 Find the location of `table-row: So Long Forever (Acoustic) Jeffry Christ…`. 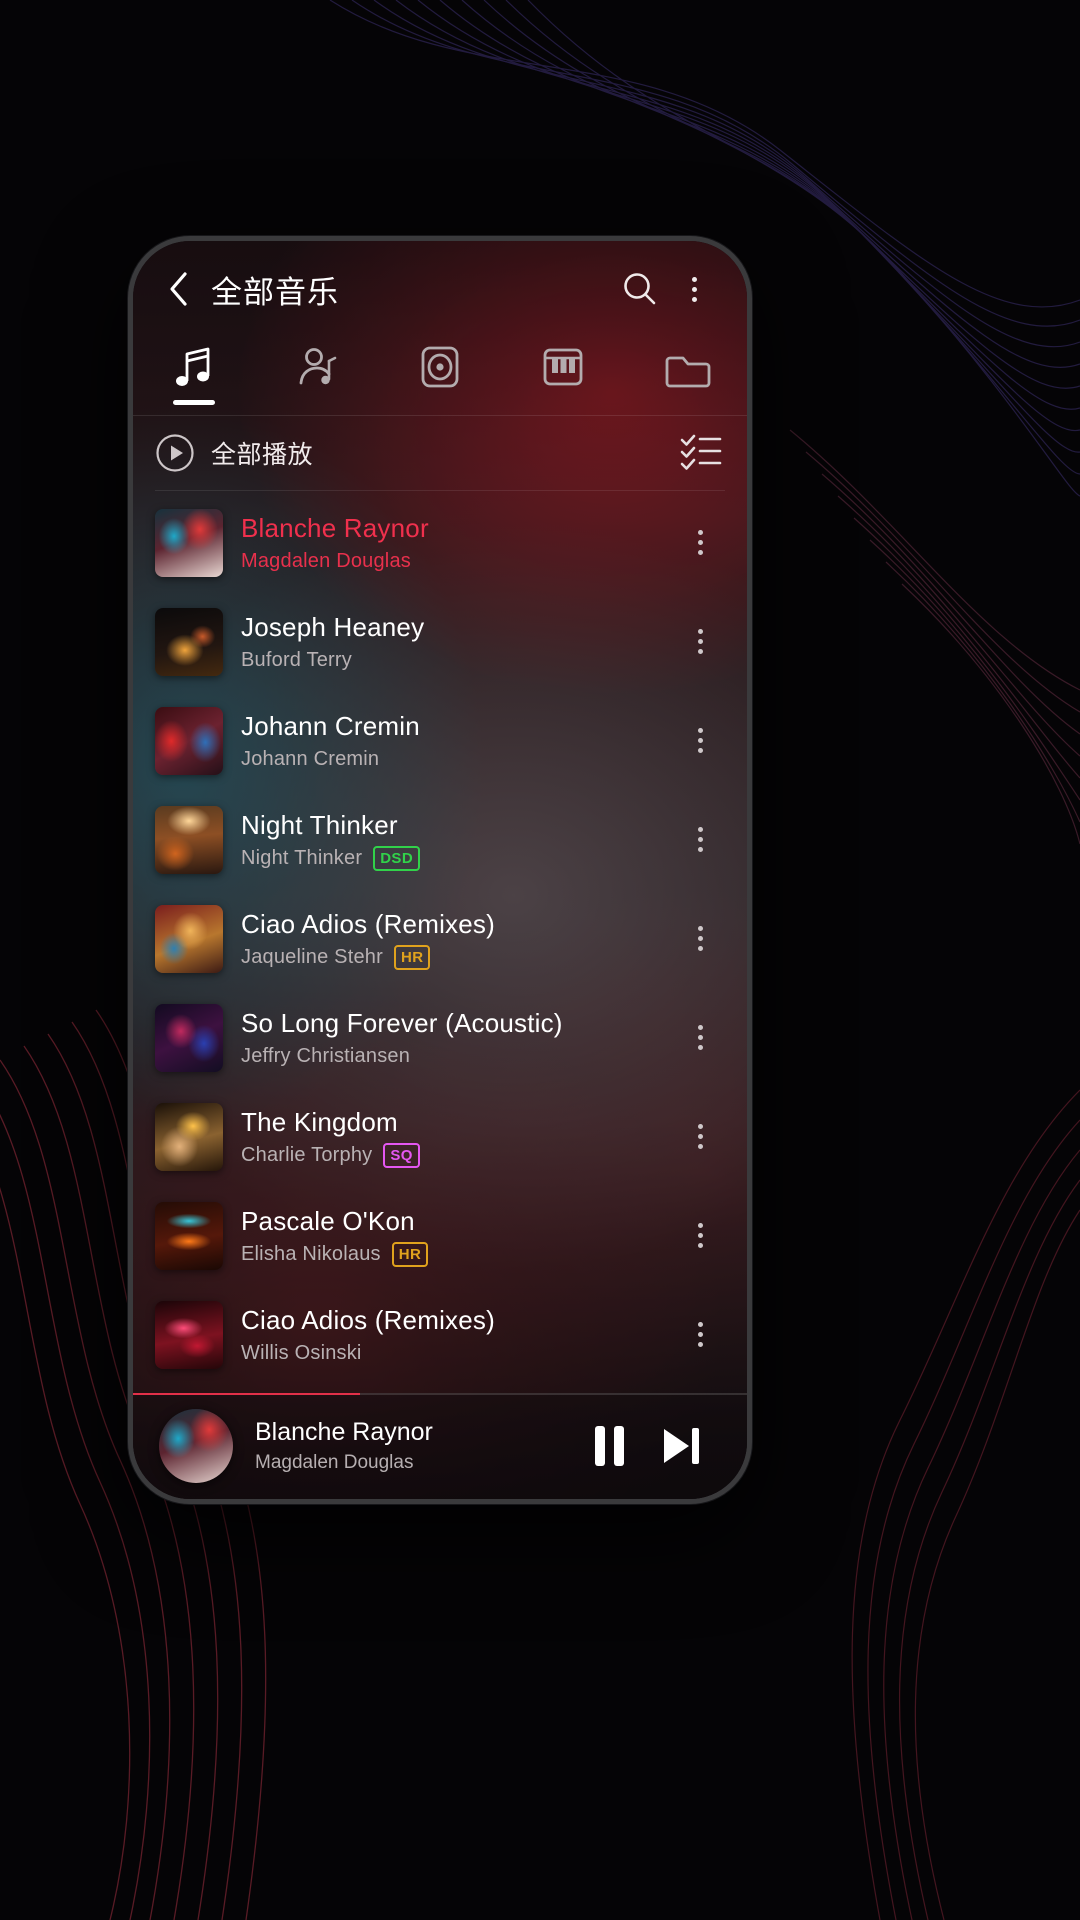

table-row: So Long Forever (Acoustic) Jeffry Christ… is located at coordinates (440, 1037).